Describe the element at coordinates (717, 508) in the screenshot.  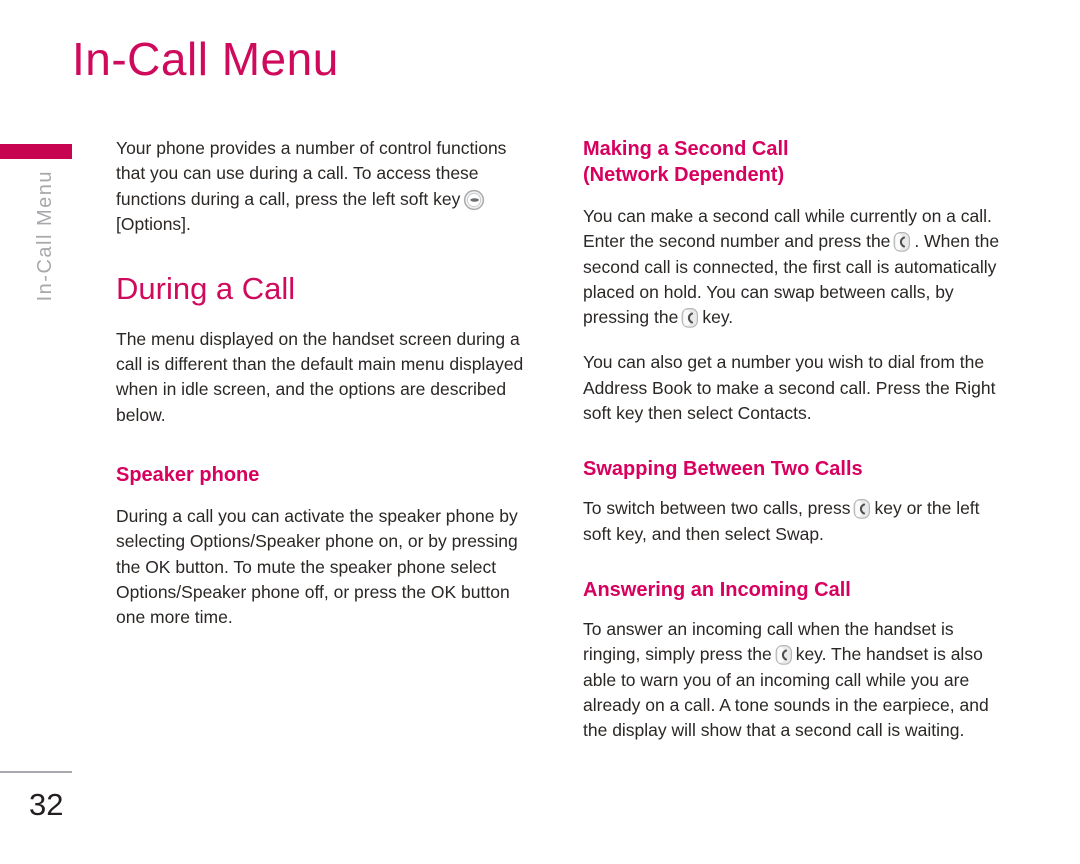
I see `swapping-text-a: To switch between two calls, press` at that location.